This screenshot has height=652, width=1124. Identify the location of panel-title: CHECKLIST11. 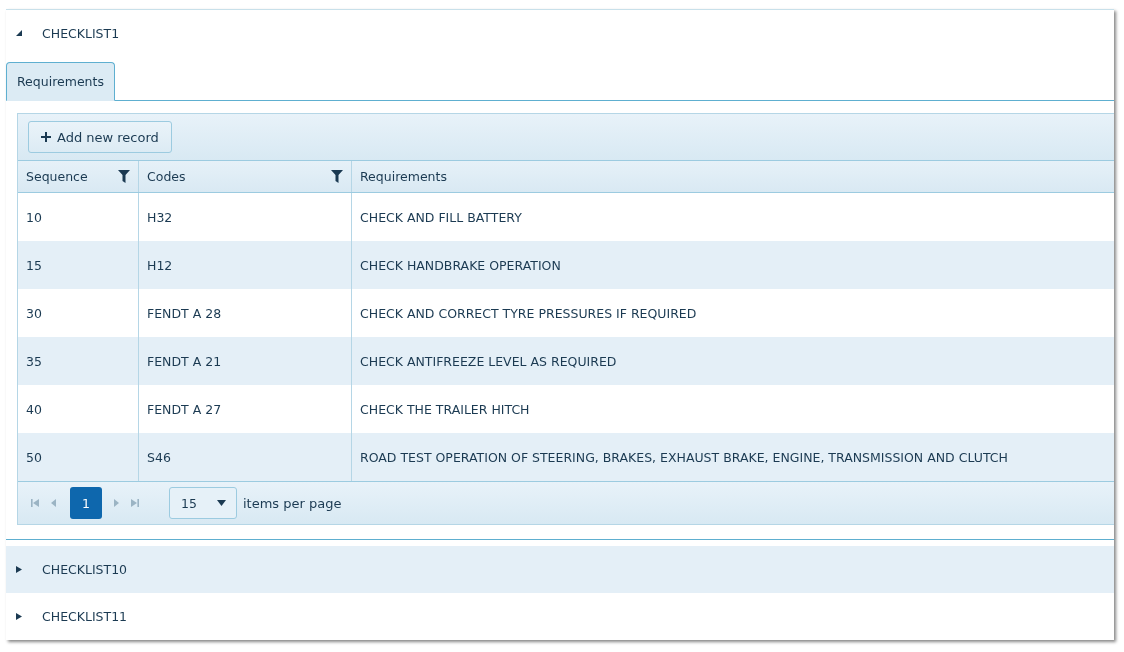
(85, 616).